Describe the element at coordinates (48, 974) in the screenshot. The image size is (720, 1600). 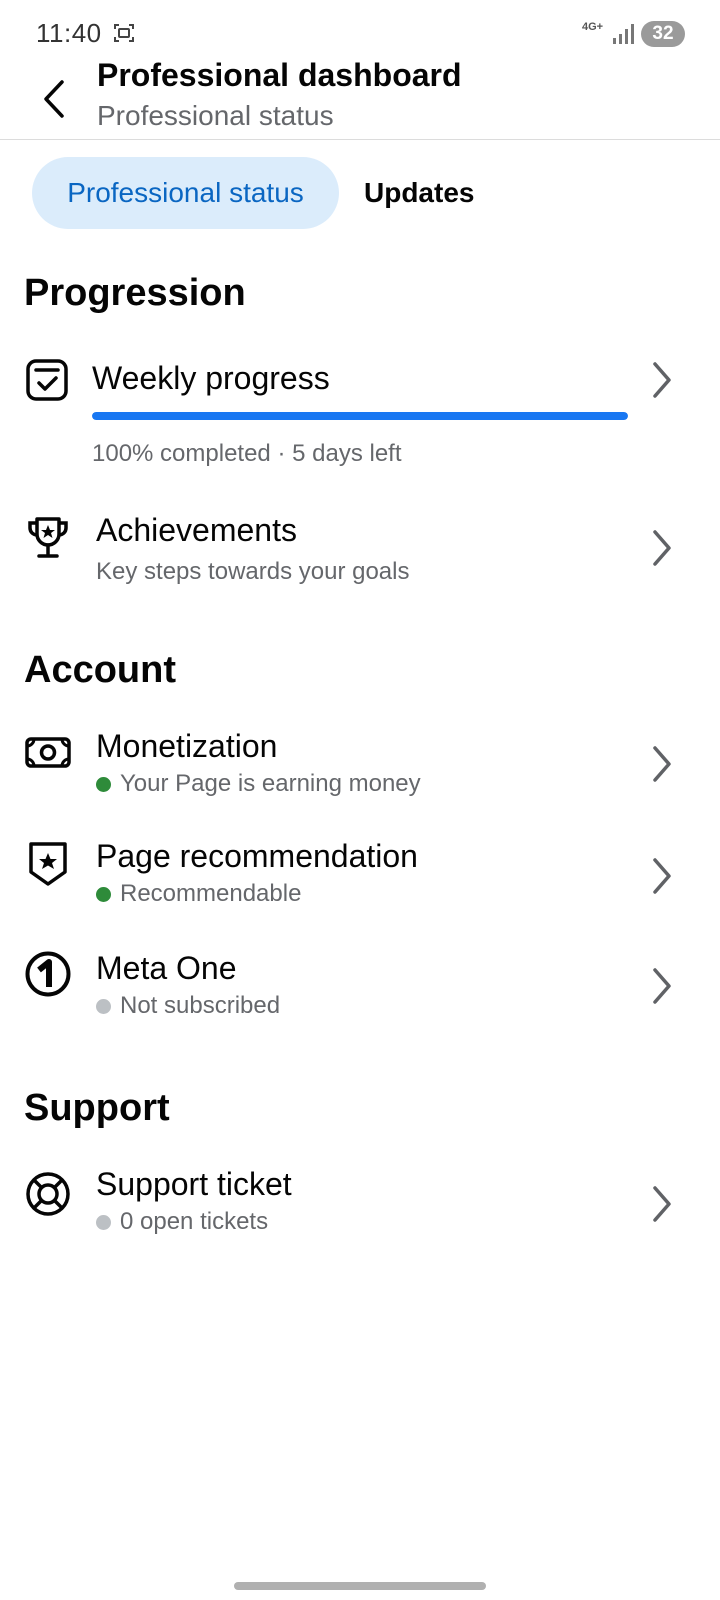
I see `meta-one-icon` at that location.